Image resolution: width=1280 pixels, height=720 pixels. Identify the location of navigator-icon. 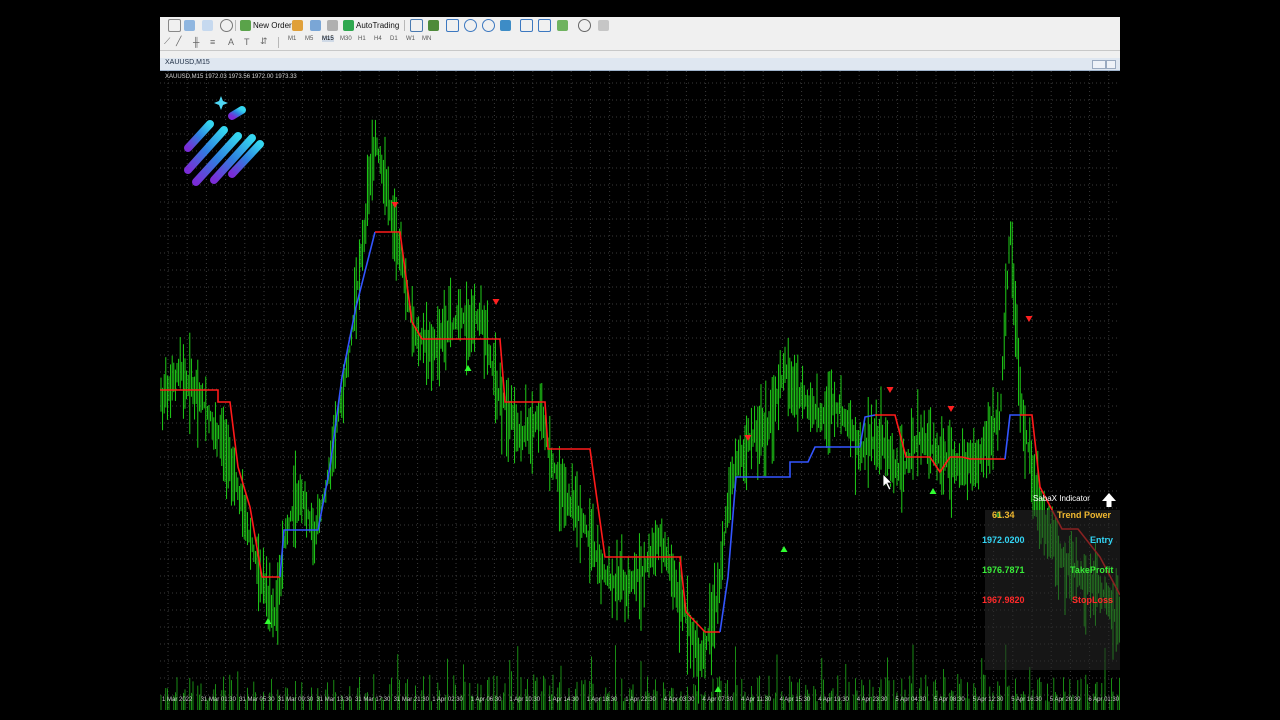
(333, 25).